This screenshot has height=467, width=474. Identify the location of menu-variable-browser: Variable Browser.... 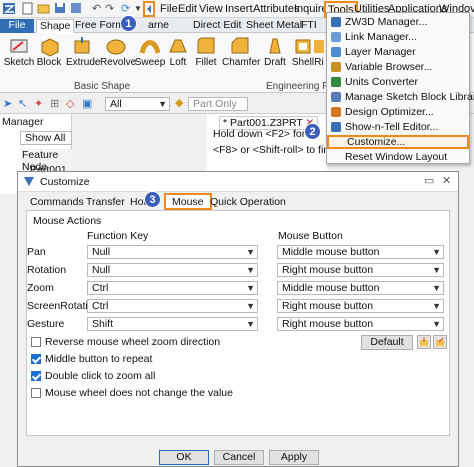
(398, 67).